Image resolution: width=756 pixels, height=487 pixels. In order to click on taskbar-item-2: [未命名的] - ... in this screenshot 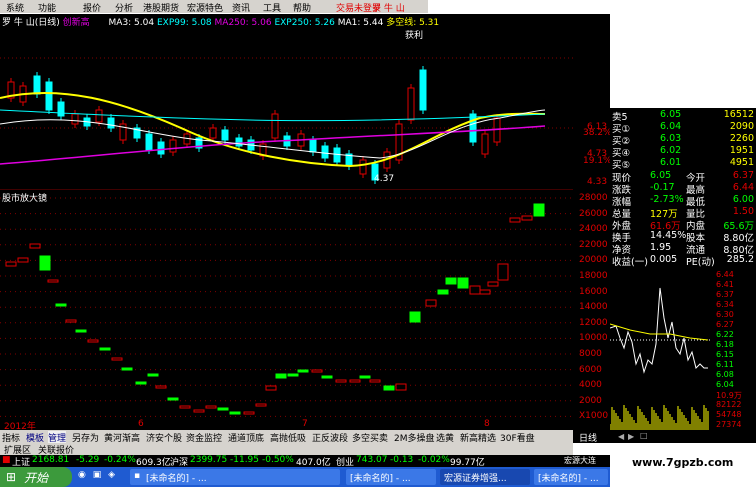, I will do `click(391, 477)`.